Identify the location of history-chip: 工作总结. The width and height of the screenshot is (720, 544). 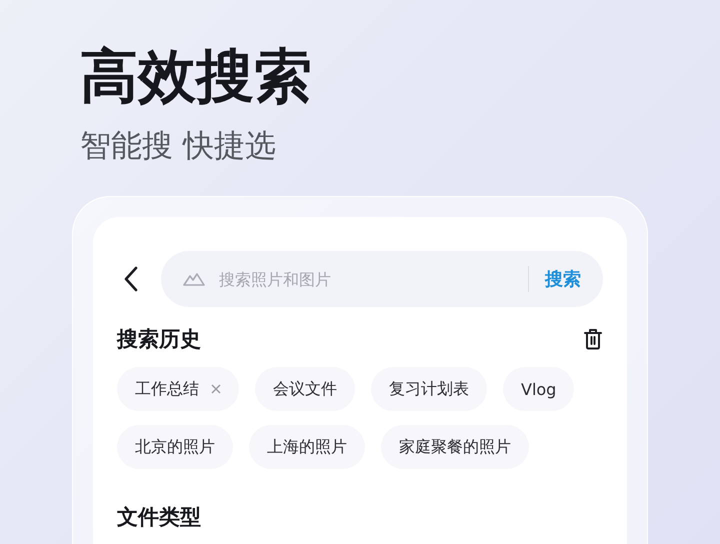
(178, 389).